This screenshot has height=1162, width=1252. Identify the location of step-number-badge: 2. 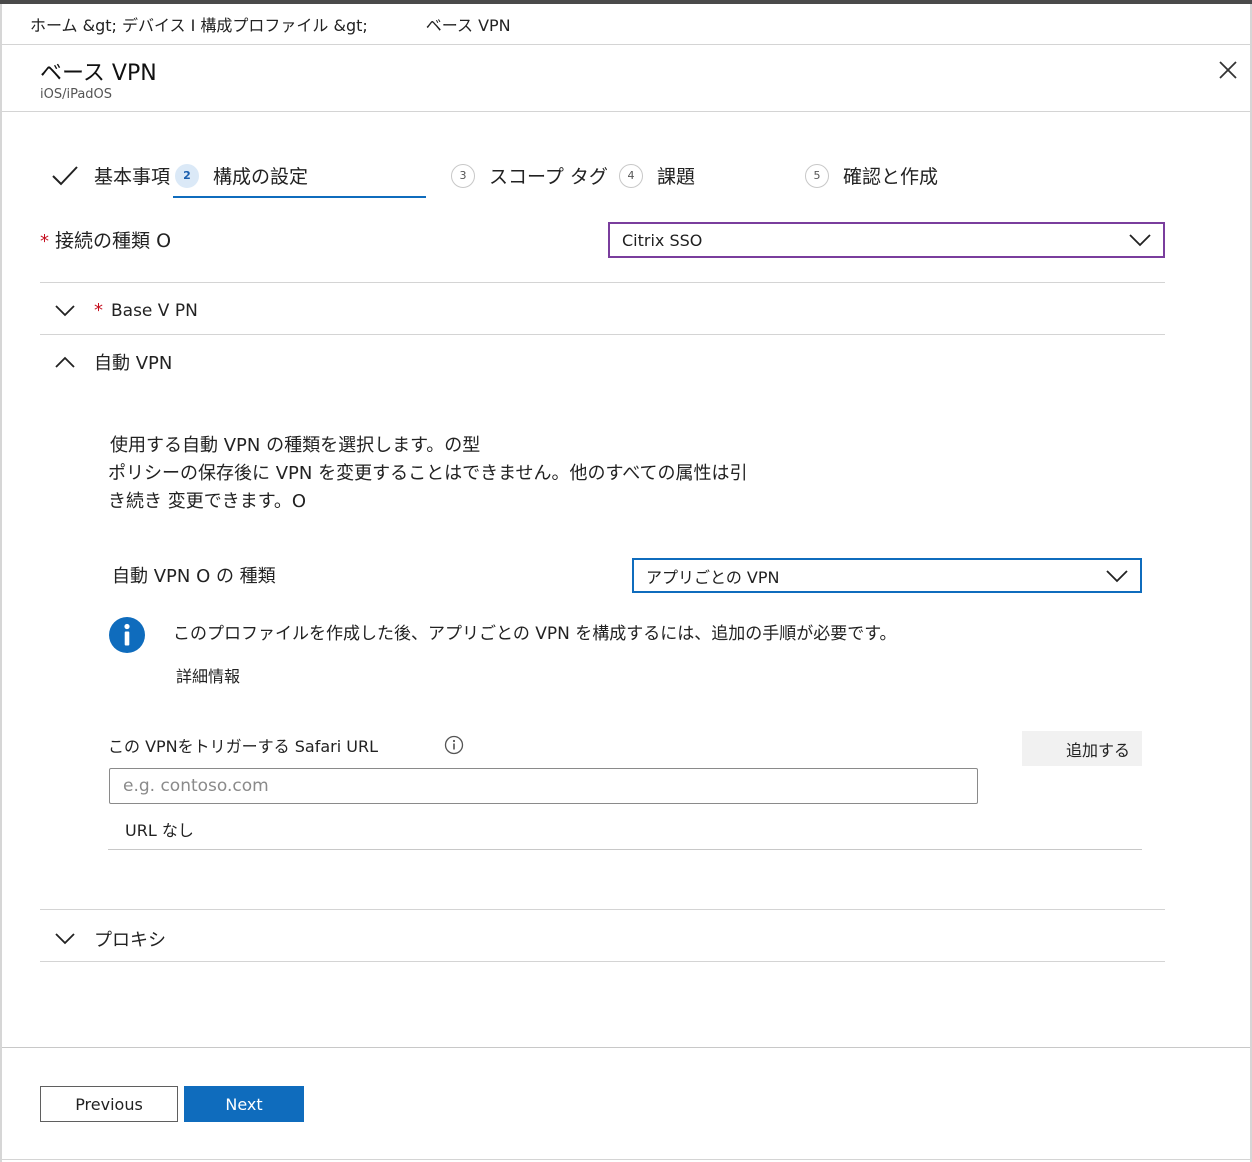
(187, 175).